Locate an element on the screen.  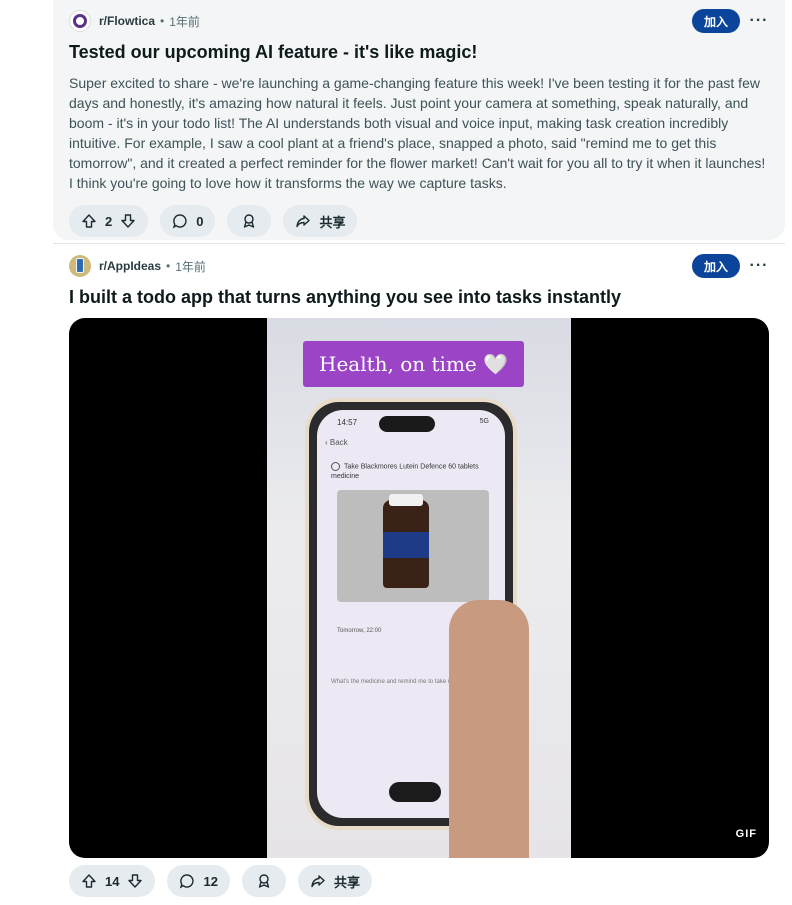
post-actions: 2 0 共享 is located at coordinates (213, 221).